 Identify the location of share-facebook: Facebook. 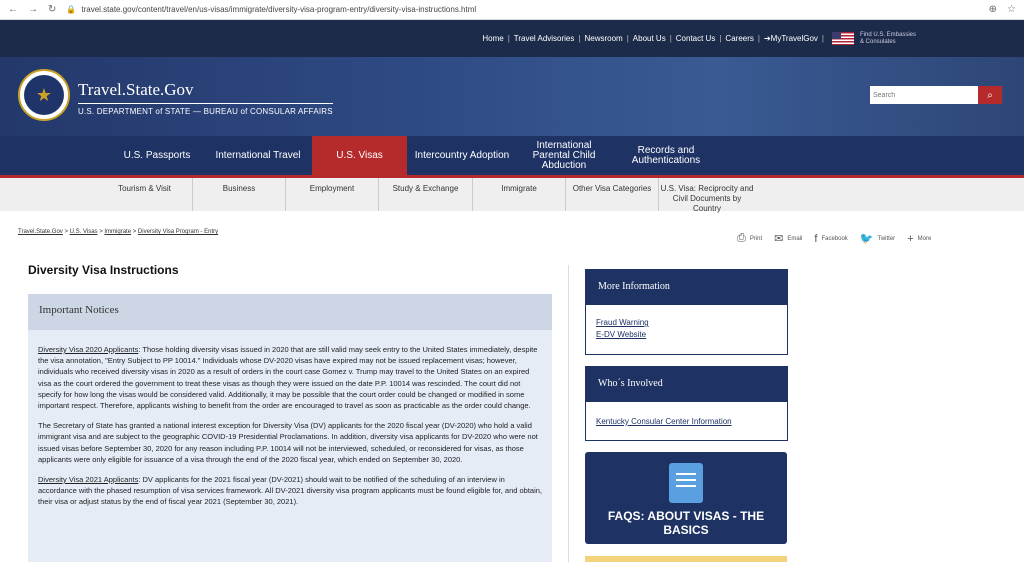
(834, 239).